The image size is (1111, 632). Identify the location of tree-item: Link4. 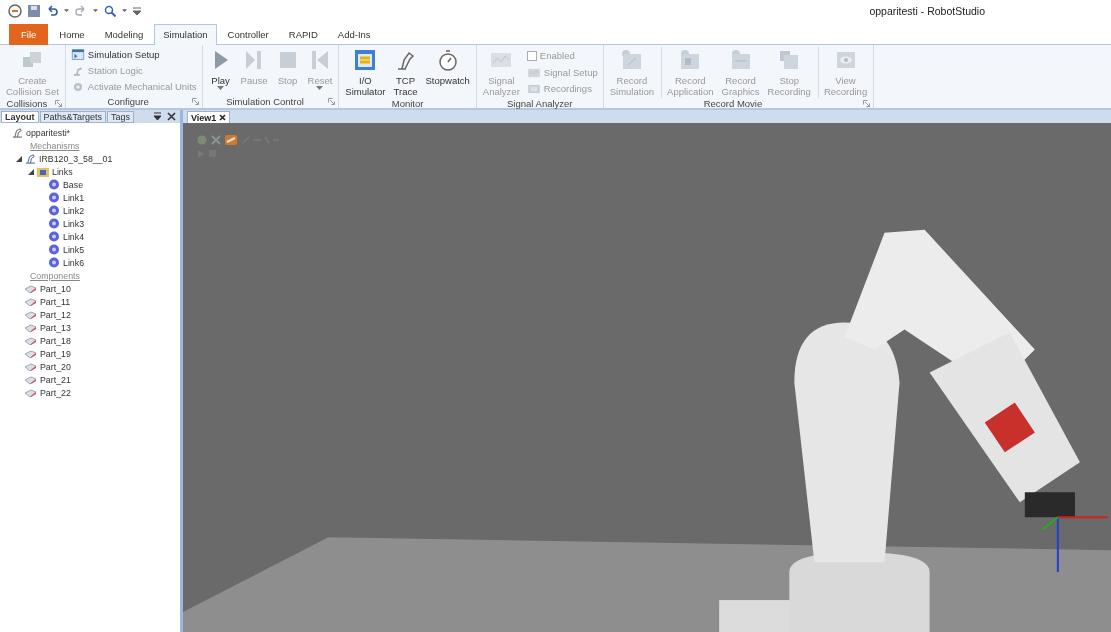
(74, 236).